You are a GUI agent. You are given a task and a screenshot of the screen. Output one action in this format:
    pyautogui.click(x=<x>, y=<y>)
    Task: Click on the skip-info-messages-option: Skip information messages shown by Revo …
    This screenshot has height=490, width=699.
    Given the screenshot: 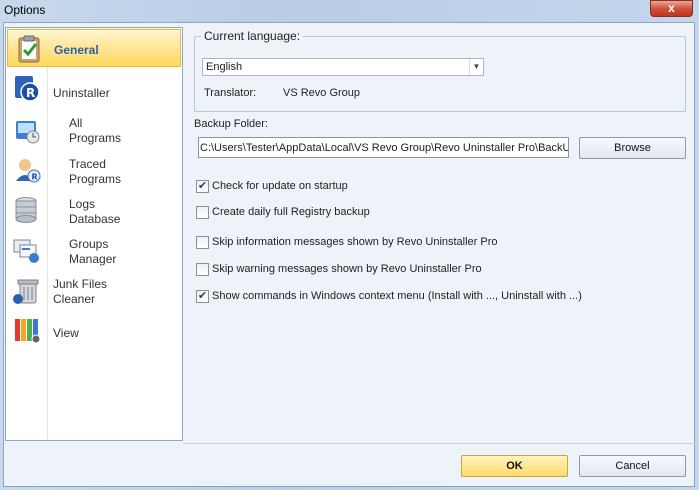 What is the action you would take?
    pyautogui.click(x=396, y=243)
    